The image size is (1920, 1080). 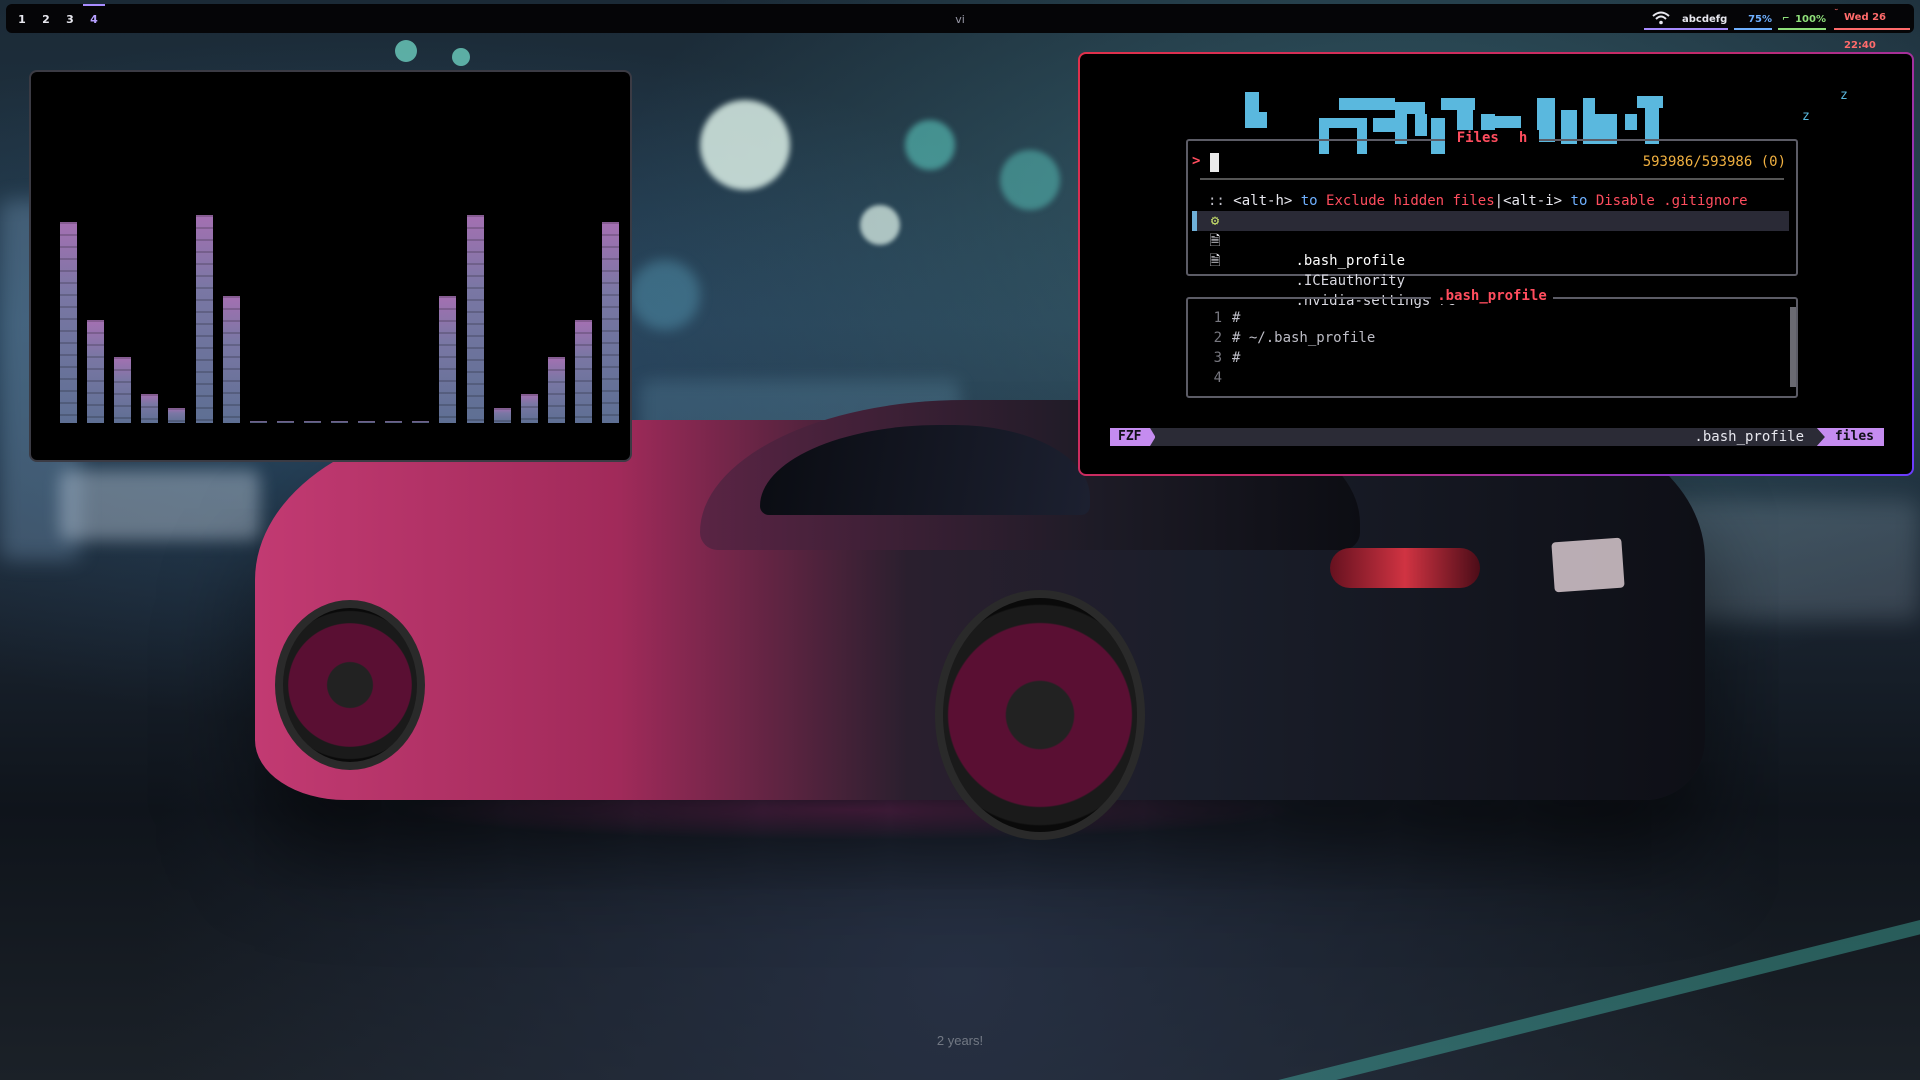 I want to click on audio-visualizer-window, so click(x=330, y=266).